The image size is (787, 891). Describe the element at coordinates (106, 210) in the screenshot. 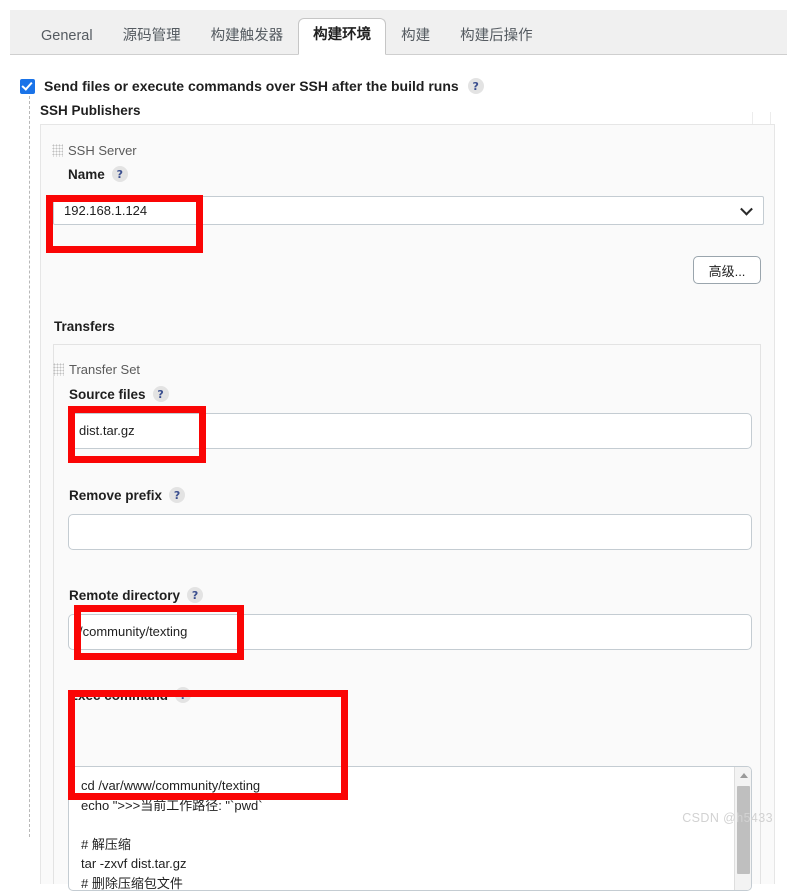

I see `ssh-server-name-value: 192.168.1.124` at that location.